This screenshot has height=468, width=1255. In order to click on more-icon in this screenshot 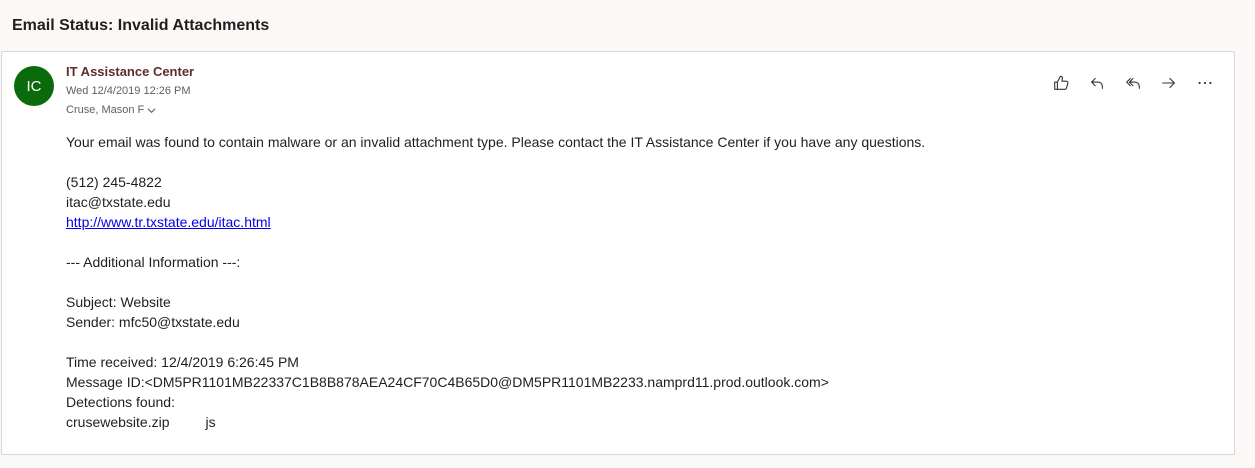, I will do `click(1205, 83)`.